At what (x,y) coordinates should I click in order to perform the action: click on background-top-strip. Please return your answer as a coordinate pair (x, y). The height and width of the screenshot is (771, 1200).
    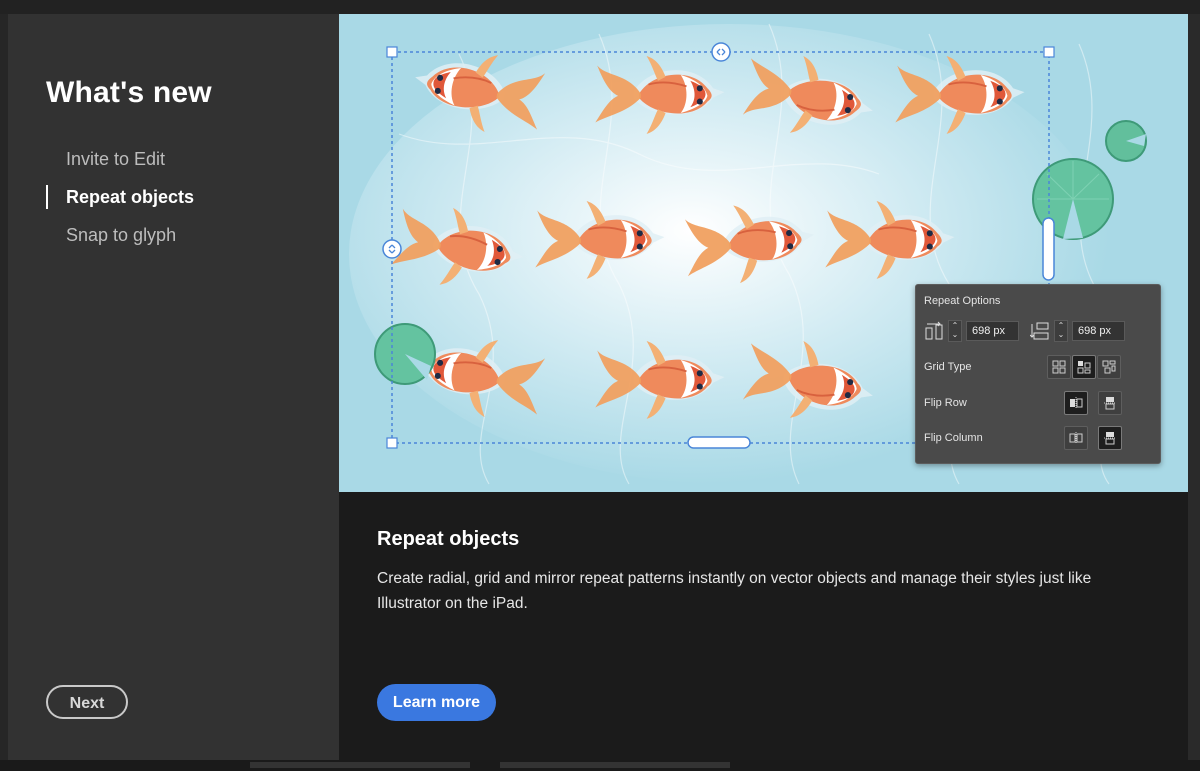
    Looking at the image, I should click on (600, 7).